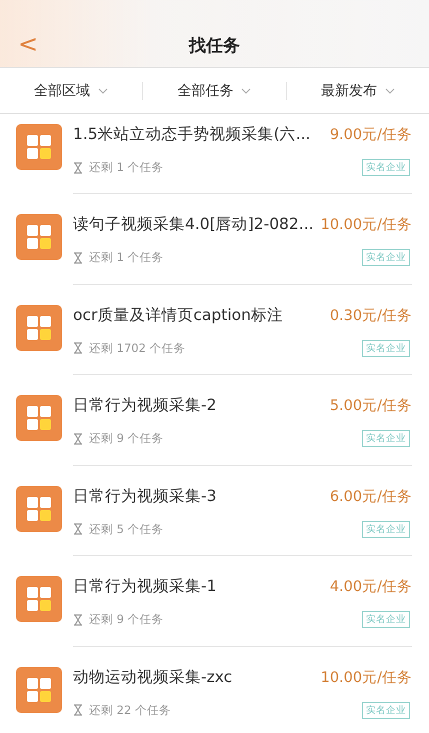 Image resolution: width=429 pixels, height=733 pixels. Describe the element at coordinates (137, 348) in the screenshot. I see `remaining-count: 还剩 1702 个任务` at that location.